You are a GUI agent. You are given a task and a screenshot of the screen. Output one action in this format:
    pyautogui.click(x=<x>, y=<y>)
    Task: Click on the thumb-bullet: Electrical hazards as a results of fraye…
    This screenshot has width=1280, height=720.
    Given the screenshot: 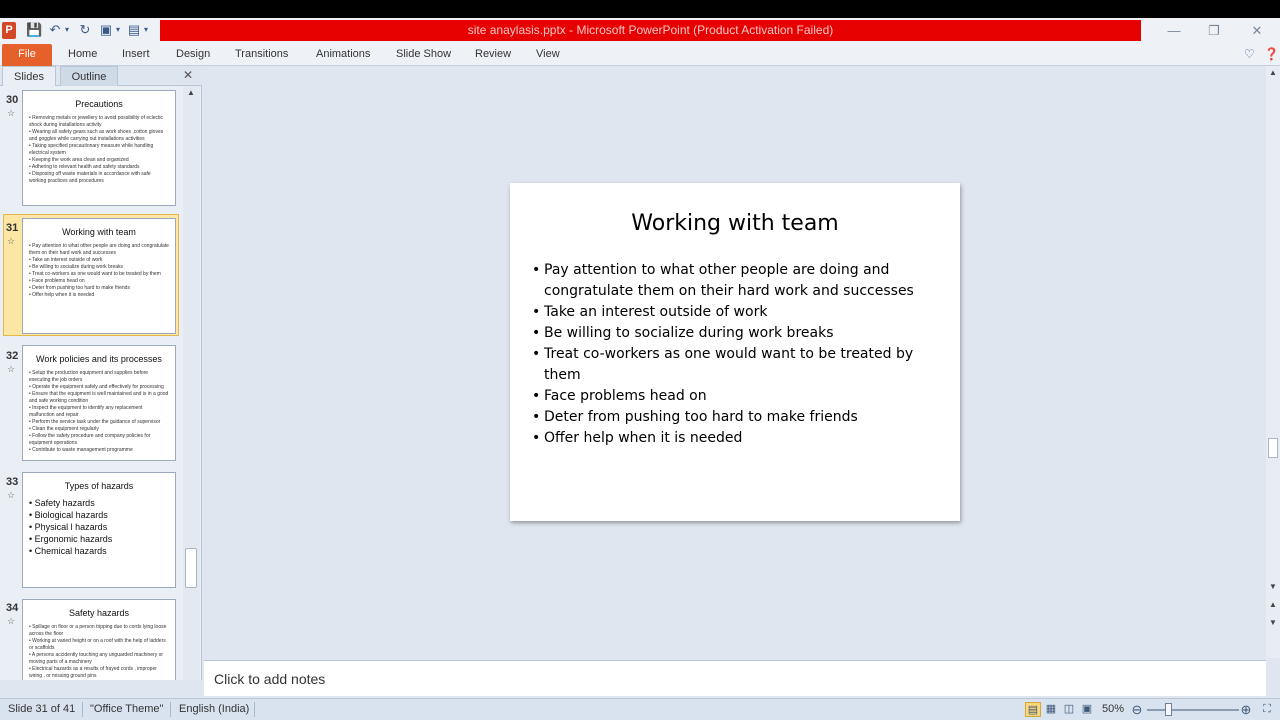 What is the action you would take?
    pyautogui.click(x=99, y=673)
    